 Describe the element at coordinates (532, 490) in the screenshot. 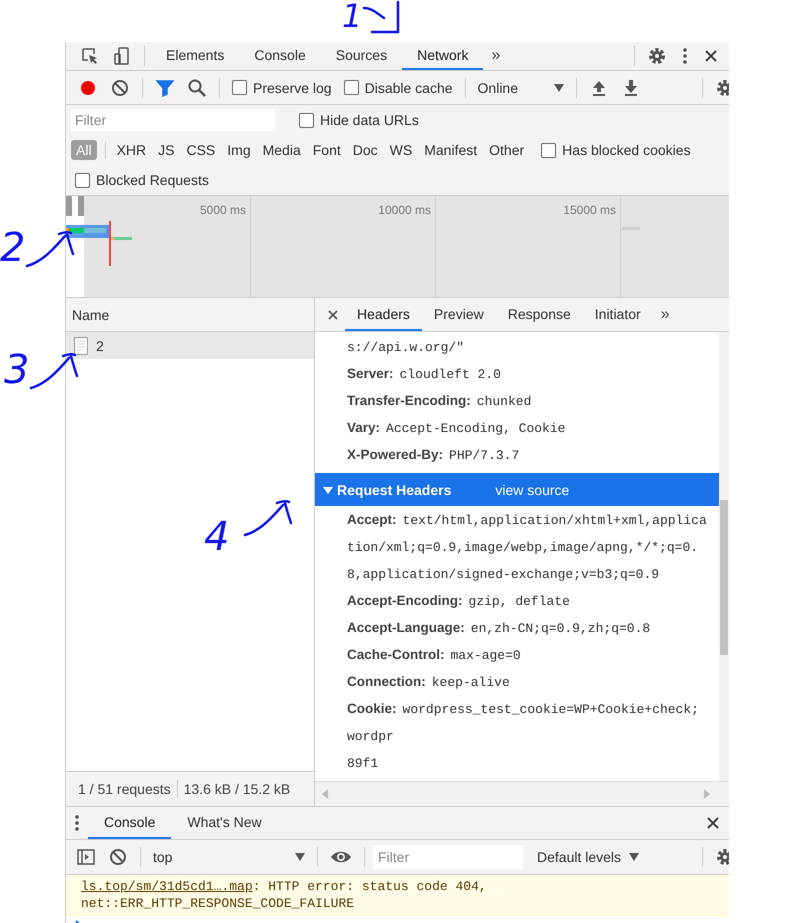

I see `view-source-link: view source` at that location.